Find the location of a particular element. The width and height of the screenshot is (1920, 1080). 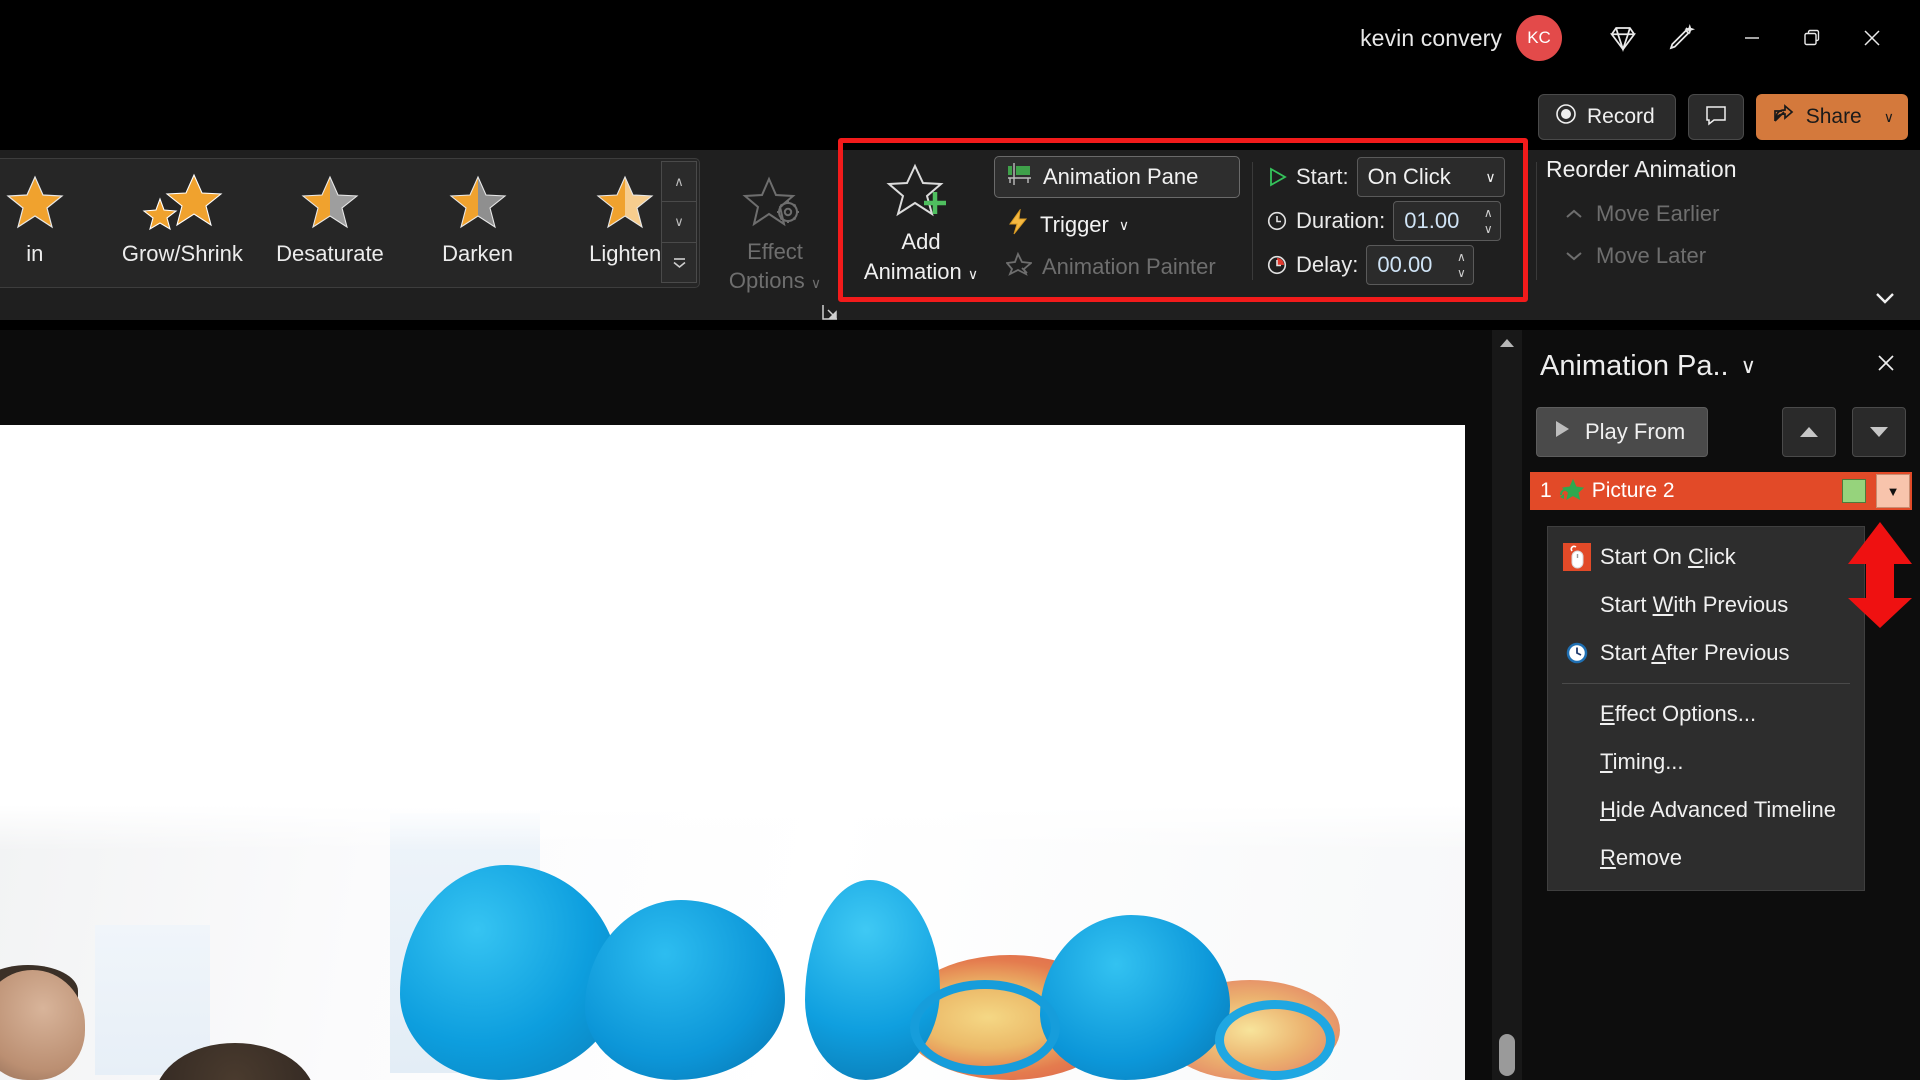

avatar: KC is located at coordinates (1539, 38).